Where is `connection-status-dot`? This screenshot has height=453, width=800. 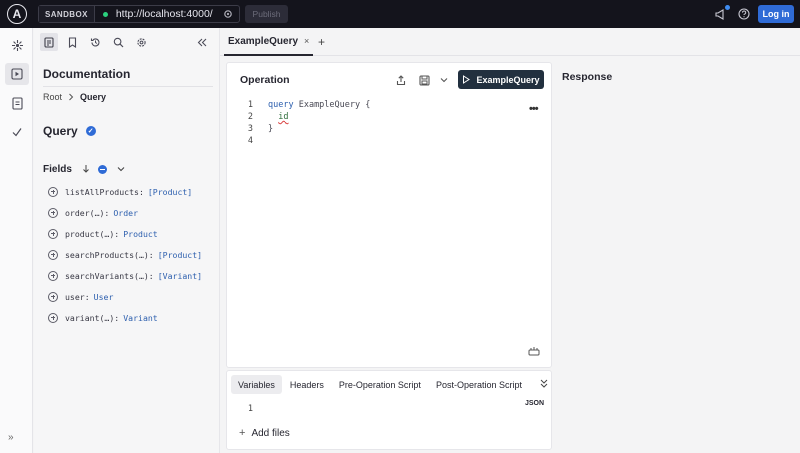 connection-status-dot is located at coordinates (105, 14).